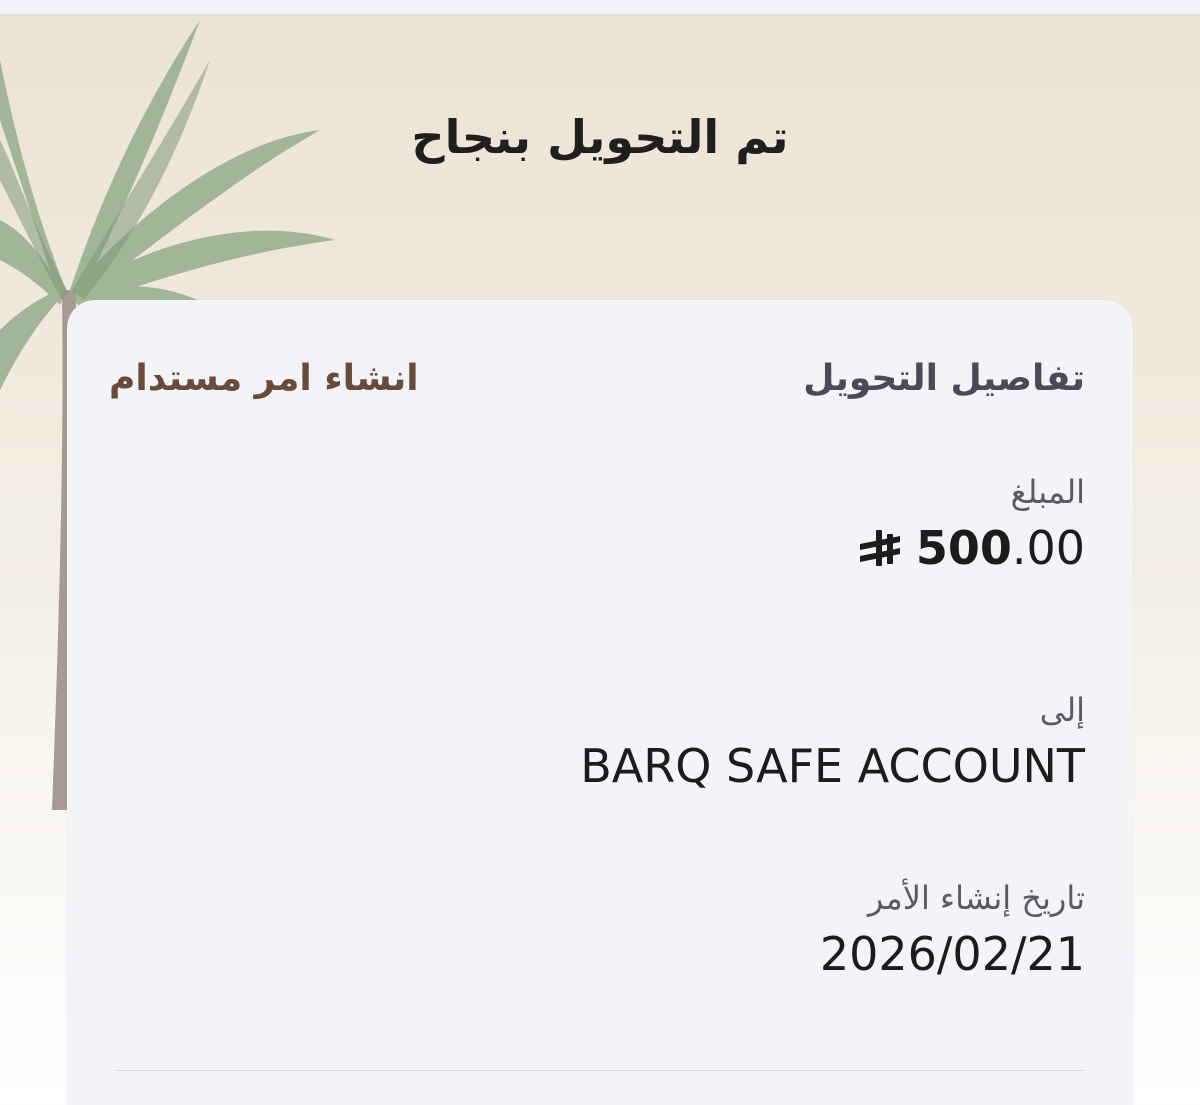 Image resolution: width=1200 pixels, height=1105 pixels. I want to click on recipient-value: BARQ SAFE ACCOUNT, so click(832, 766).